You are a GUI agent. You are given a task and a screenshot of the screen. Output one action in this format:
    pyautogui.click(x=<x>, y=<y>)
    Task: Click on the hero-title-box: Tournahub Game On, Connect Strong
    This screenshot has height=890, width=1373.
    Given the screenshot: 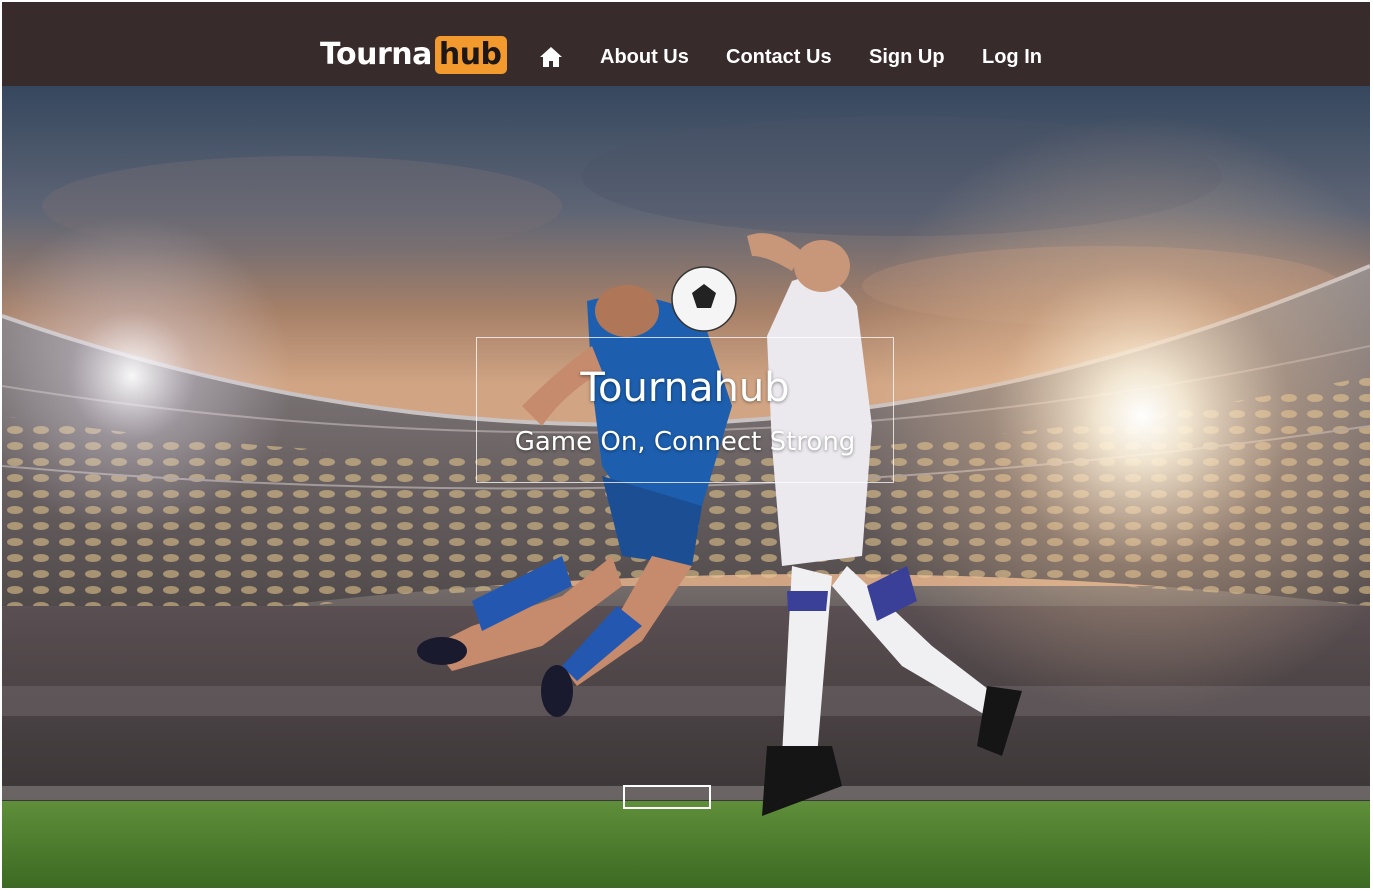 What is the action you would take?
    pyautogui.click(x=685, y=410)
    